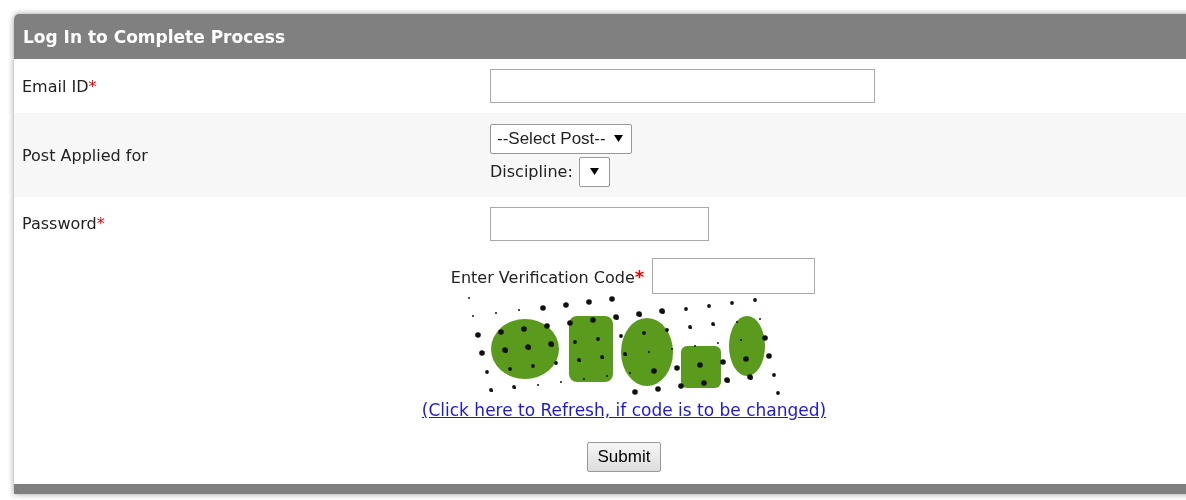 The height and width of the screenshot is (500, 1186). What do you see at coordinates (624, 457) in the screenshot?
I see `submit-button: Submit` at bounding box center [624, 457].